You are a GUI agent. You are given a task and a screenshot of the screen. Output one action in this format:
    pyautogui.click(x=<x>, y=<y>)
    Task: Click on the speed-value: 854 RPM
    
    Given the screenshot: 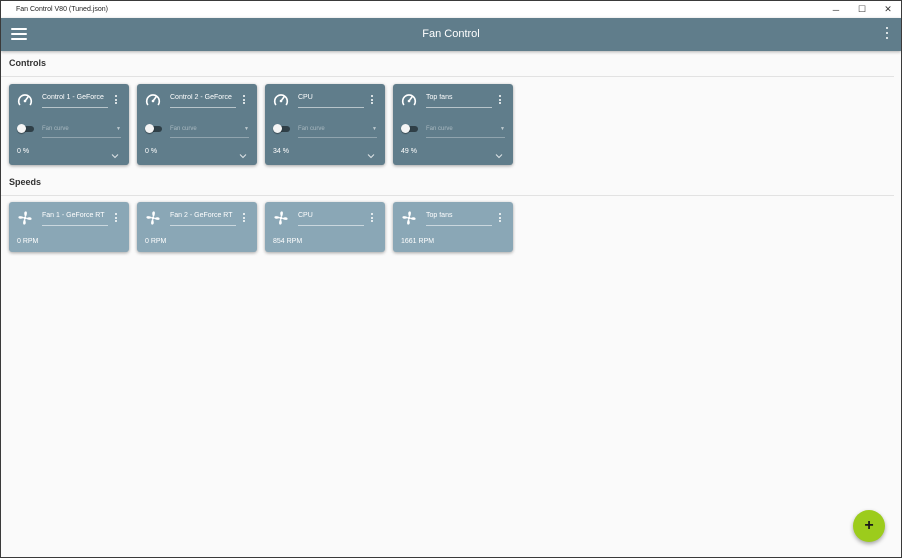 What is the action you would take?
    pyautogui.click(x=288, y=241)
    